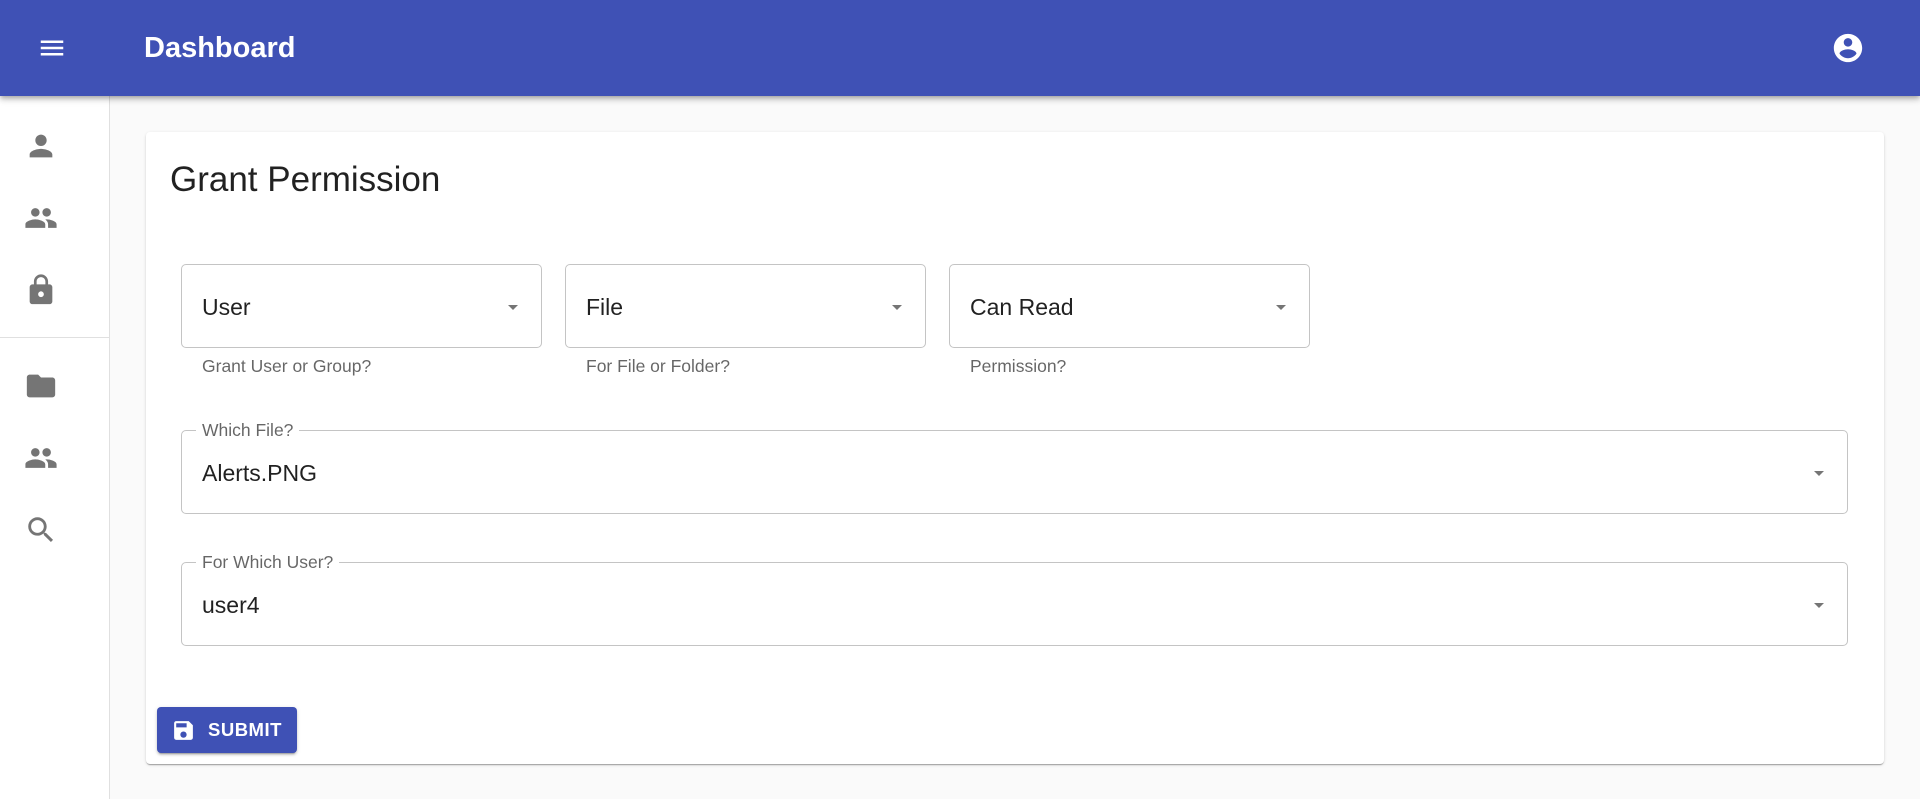 This screenshot has width=1920, height=799. I want to click on which-file-value: Alerts.PNG, so click(260, 473).